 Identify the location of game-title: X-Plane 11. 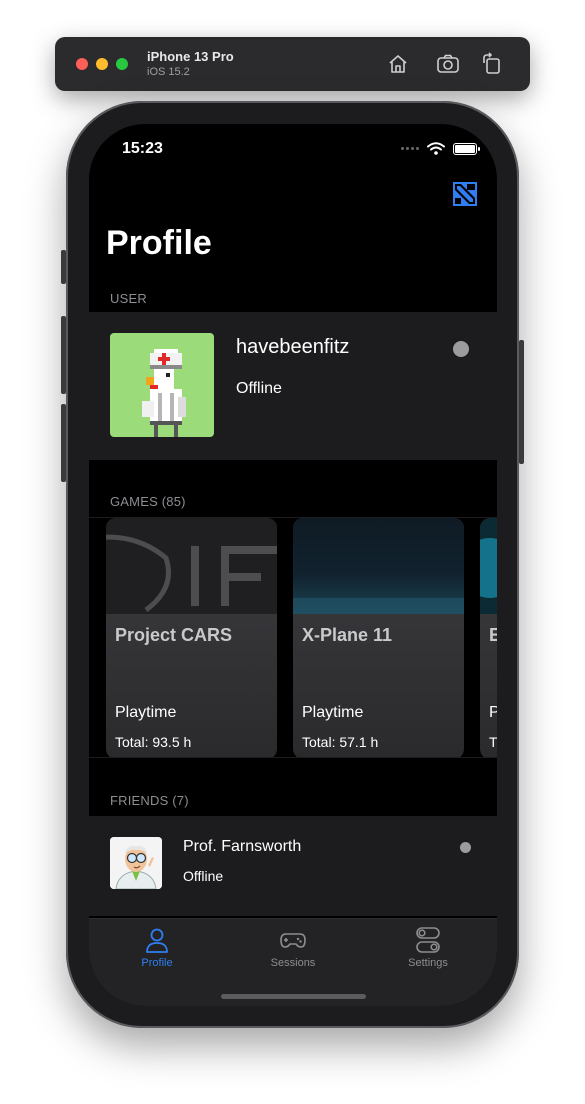
(347, 635).